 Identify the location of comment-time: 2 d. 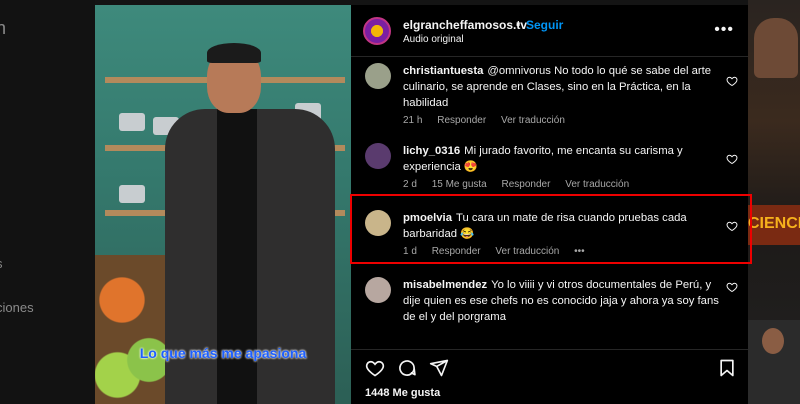
(410, 184).